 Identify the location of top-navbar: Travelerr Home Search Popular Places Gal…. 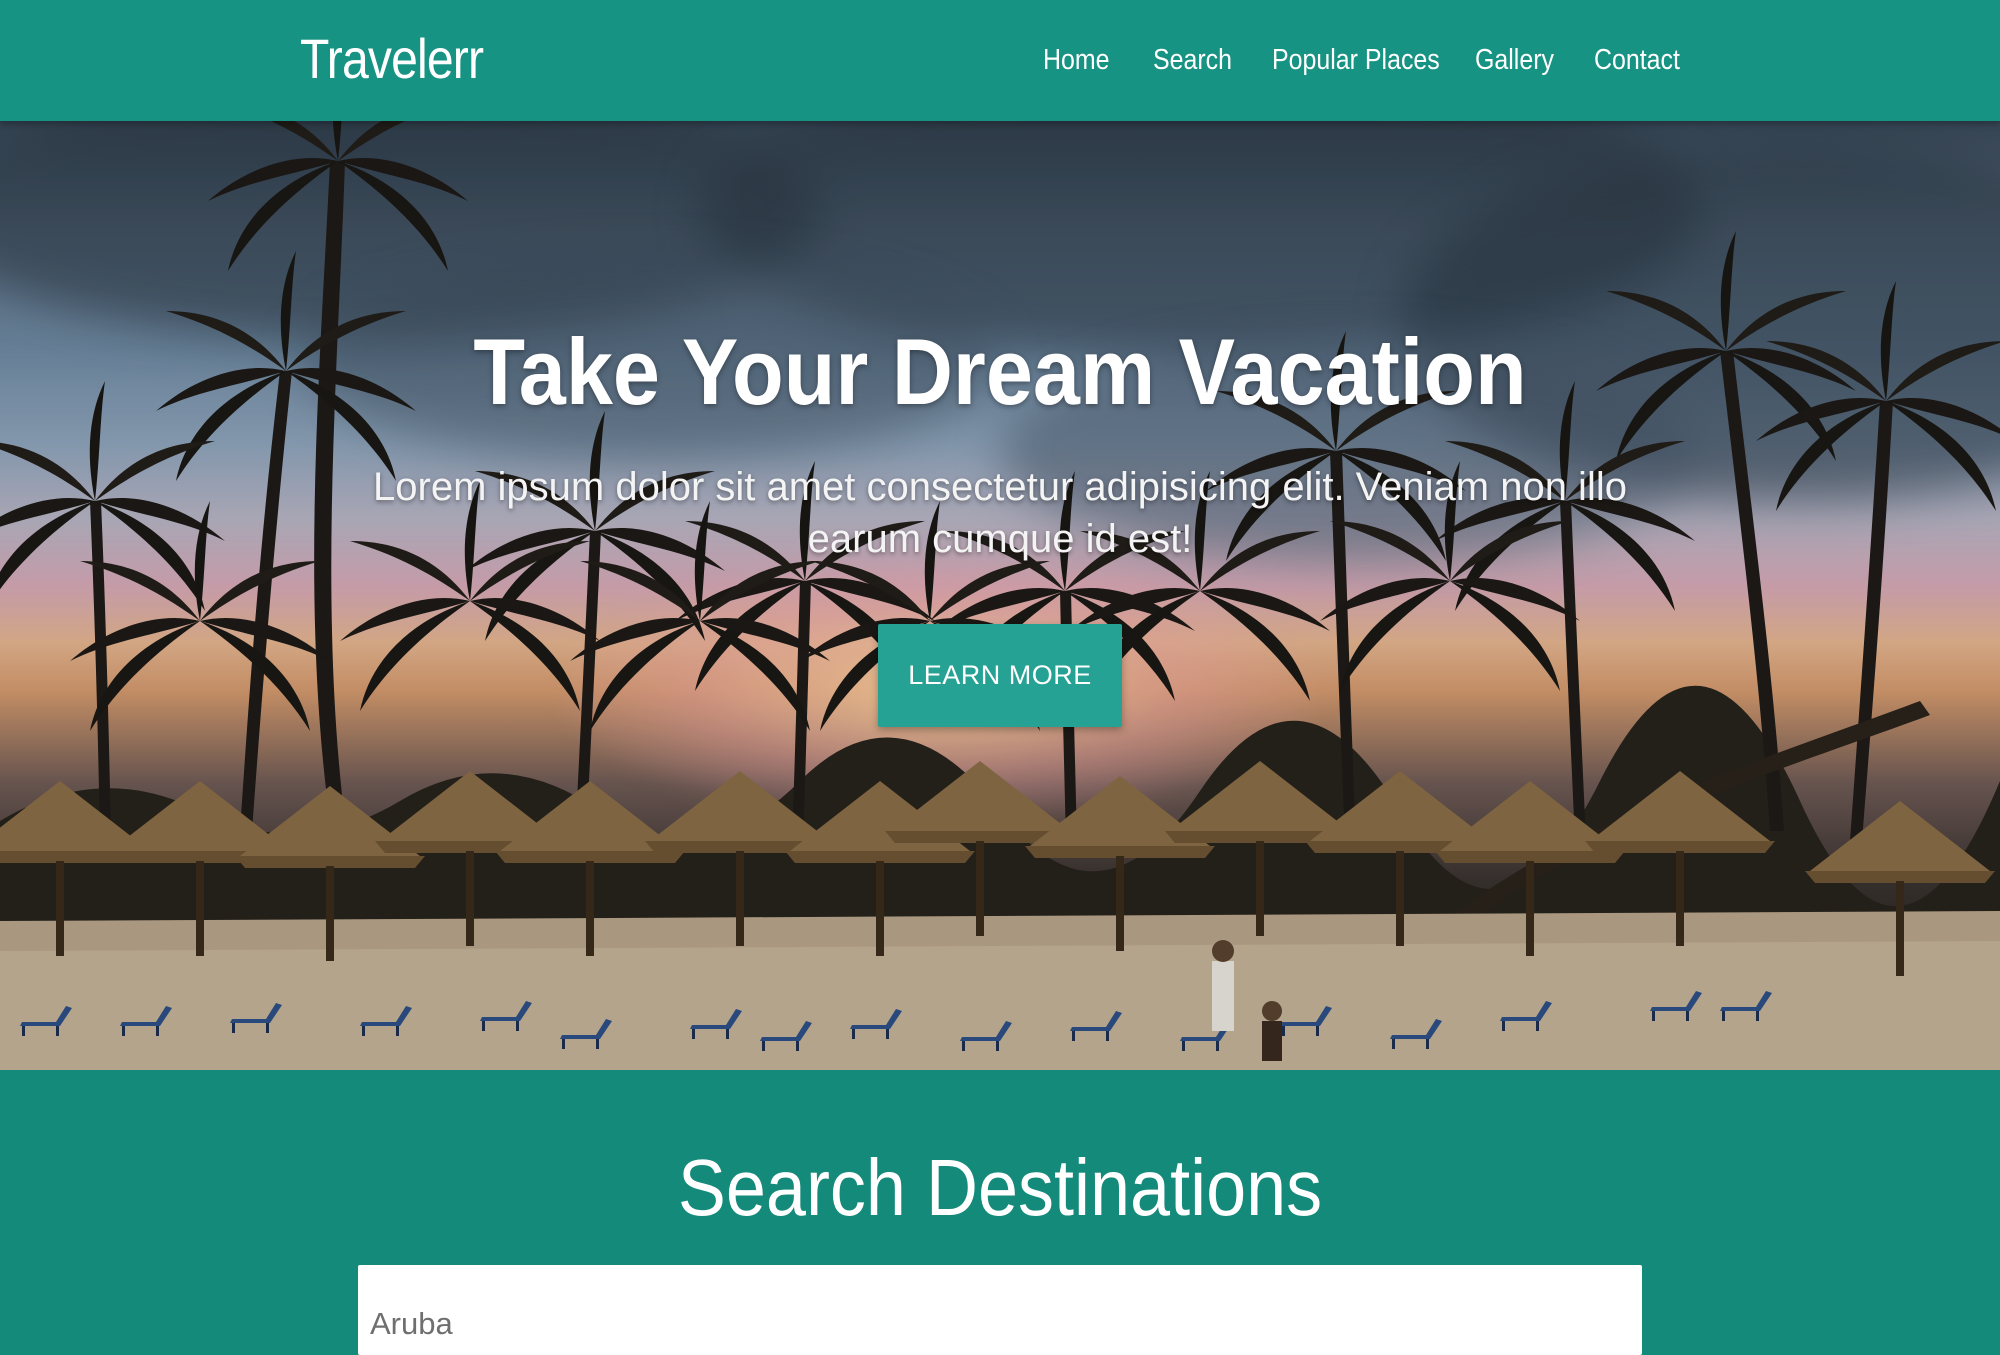
(1000, 60).